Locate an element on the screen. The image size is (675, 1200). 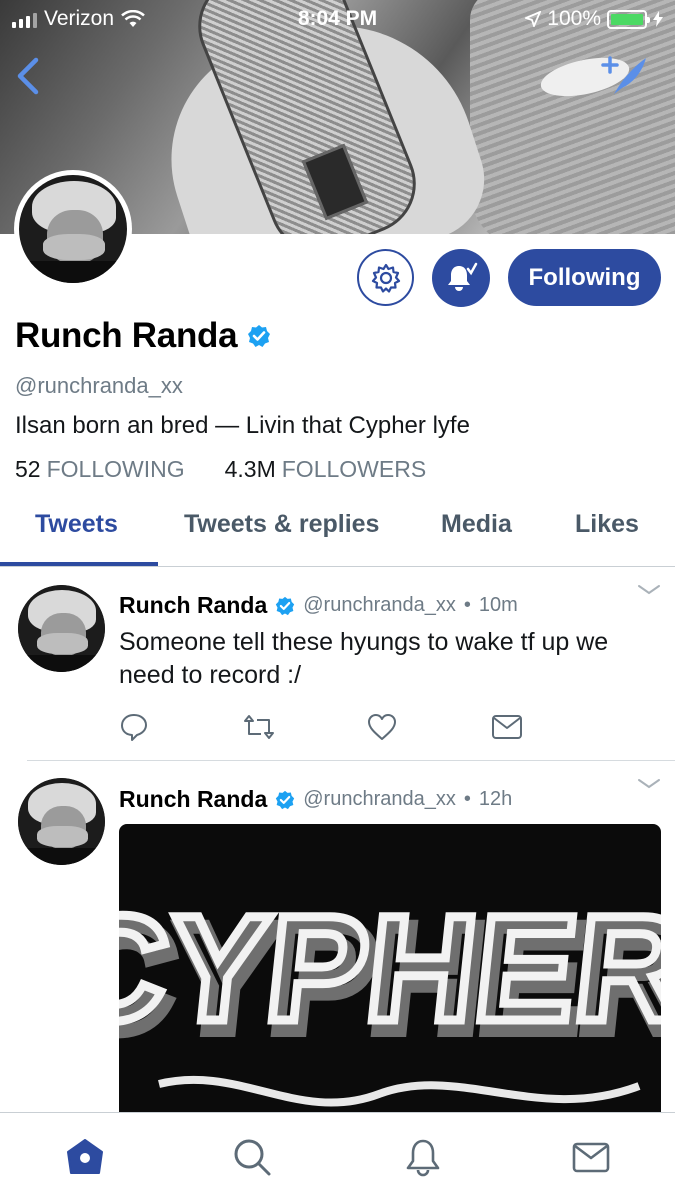
envelope-icon is located at coordinates (507, 727).